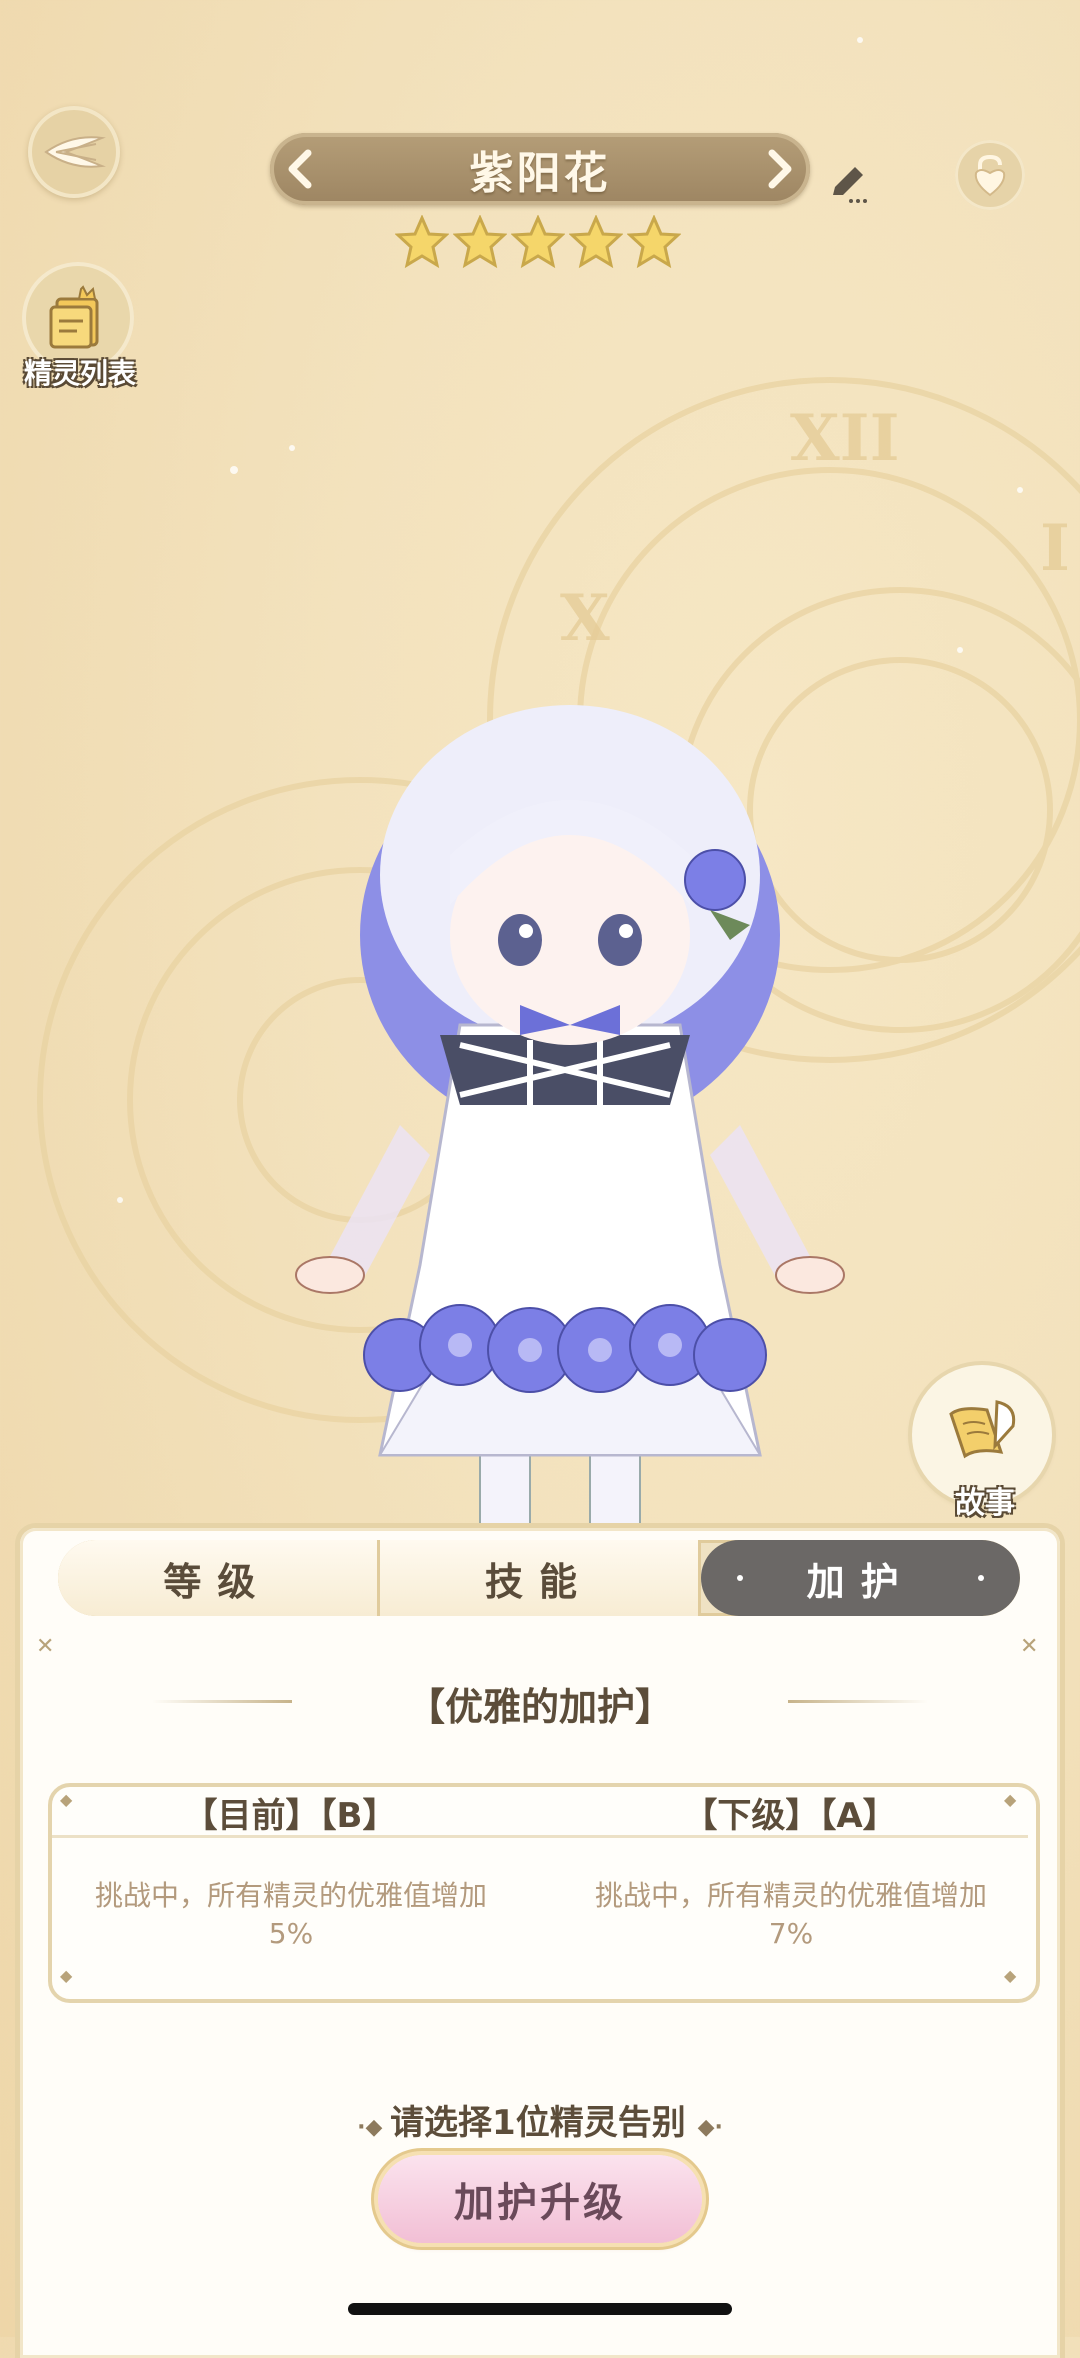 This screenshot has height=2358, width=1080. What do you see at coordinates (217, 1581) in the screenshot?
I see `tab-level-label: 等级` at bounding box center [217, 1581].